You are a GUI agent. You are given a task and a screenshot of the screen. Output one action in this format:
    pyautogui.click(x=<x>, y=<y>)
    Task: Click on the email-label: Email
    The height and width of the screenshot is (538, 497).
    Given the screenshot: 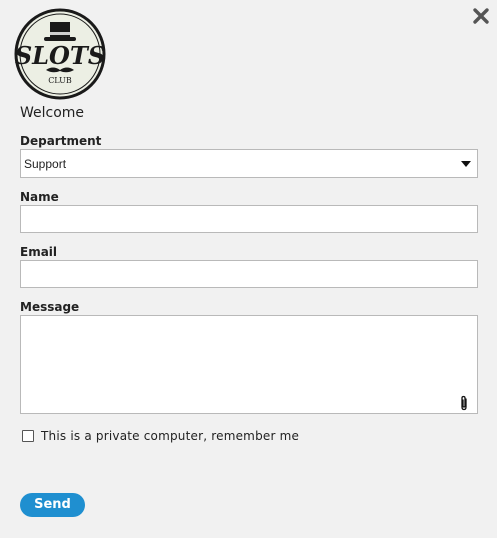 What is the action you would take?
    pyautogui.click(x=39, y=252)
    